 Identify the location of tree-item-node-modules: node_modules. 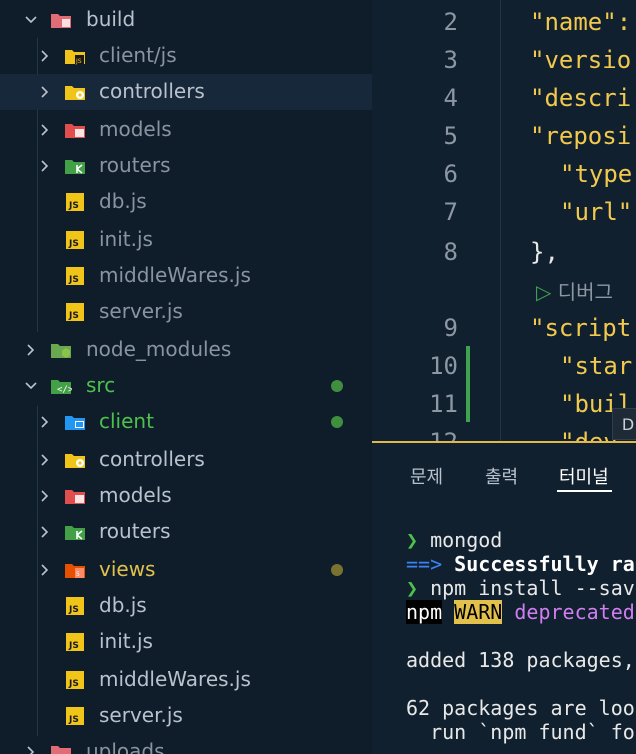
(186, 350).